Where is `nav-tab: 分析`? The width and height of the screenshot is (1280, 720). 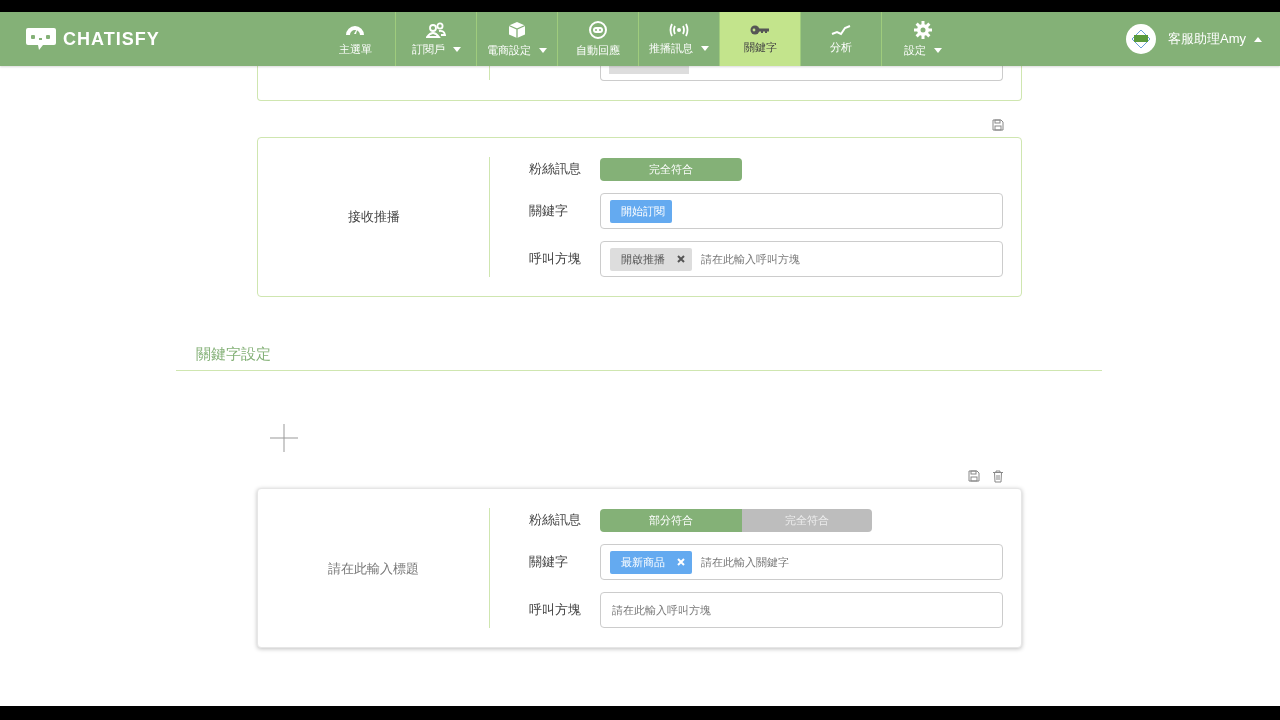 nav-tab: 分析 is located at coordinates (841, 39).